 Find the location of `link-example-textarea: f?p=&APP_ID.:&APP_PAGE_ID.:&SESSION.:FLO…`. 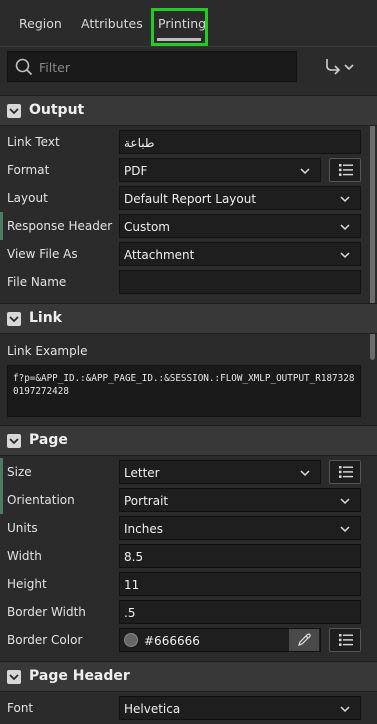

link-example-textarea: f?p=&APP_ID.:&APP_PAGE_ID.:&SESSION.:FLO… is located at coordinates (184, 391).